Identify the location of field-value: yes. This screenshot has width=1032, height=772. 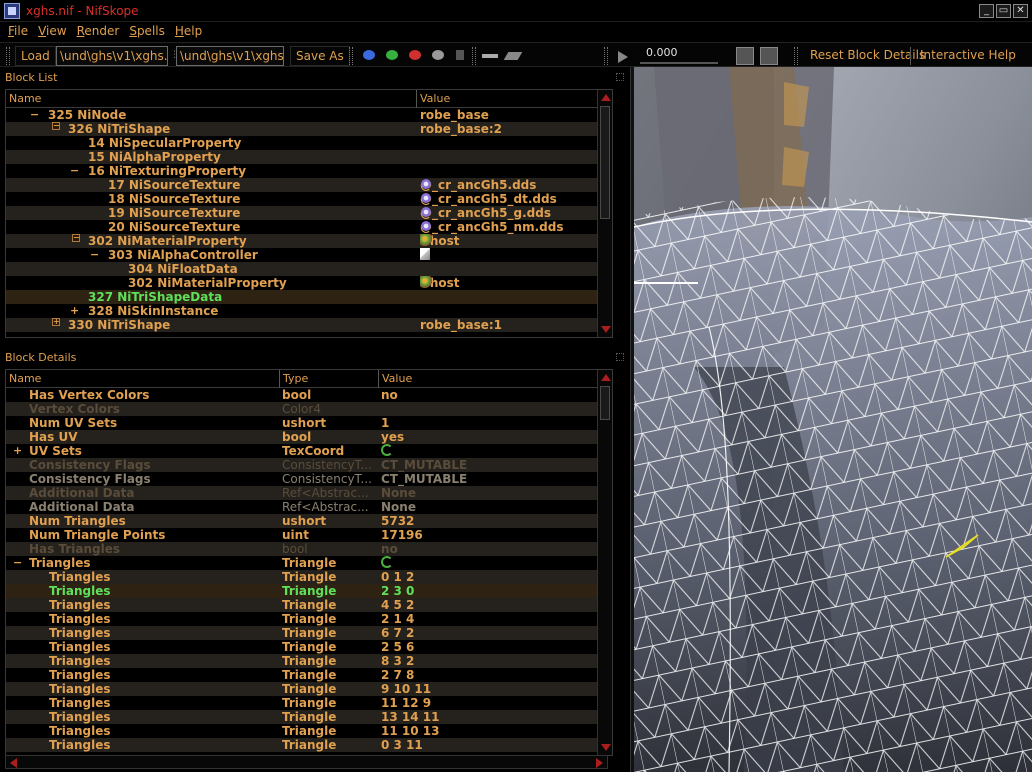
(392, 437).